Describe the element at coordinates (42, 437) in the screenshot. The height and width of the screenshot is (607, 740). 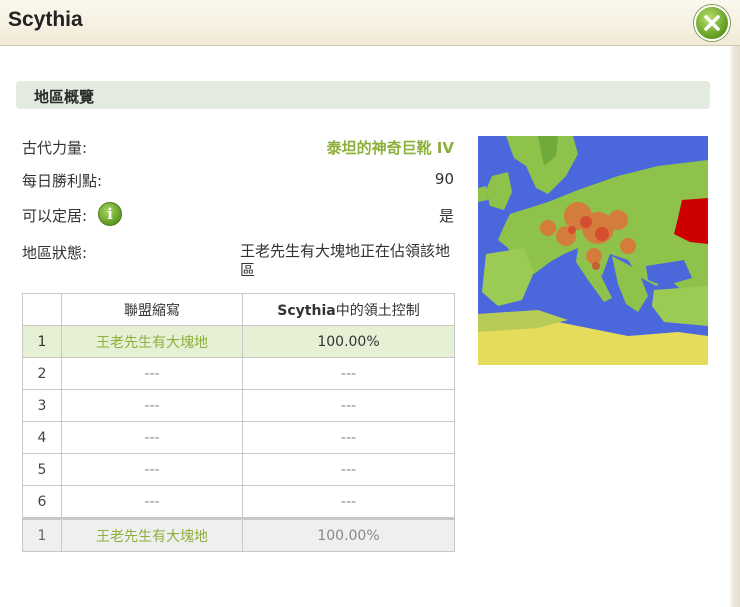
I see `rank-cell: 4` at that location.